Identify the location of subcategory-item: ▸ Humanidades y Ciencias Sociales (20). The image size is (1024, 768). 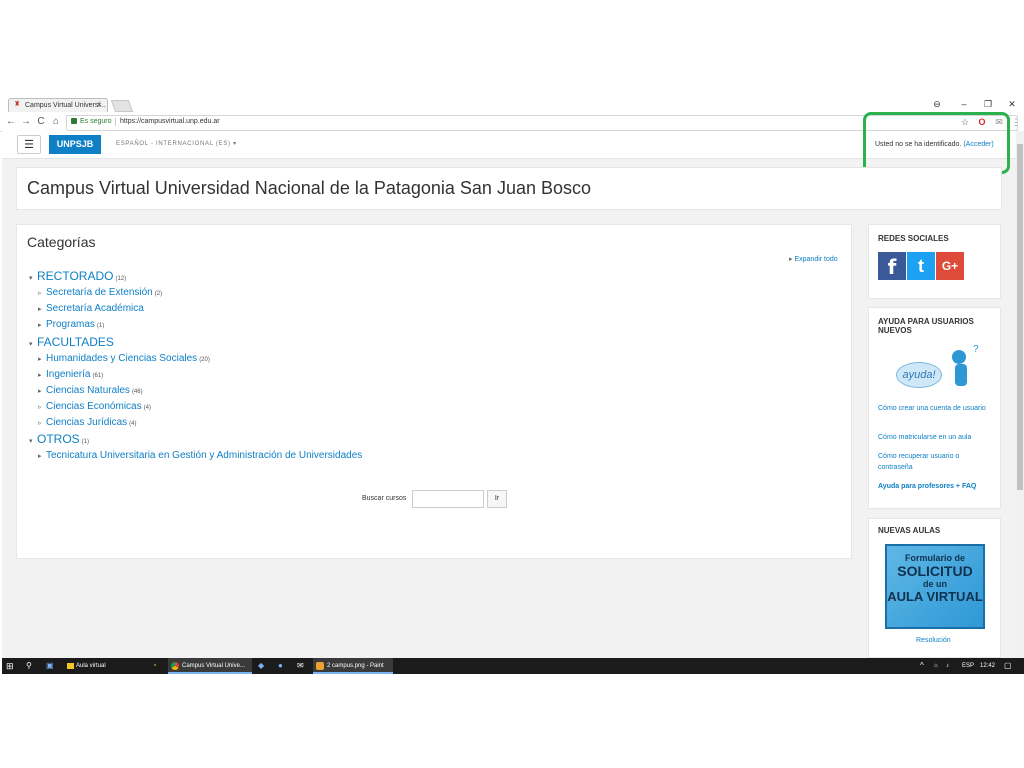
(124, 359).